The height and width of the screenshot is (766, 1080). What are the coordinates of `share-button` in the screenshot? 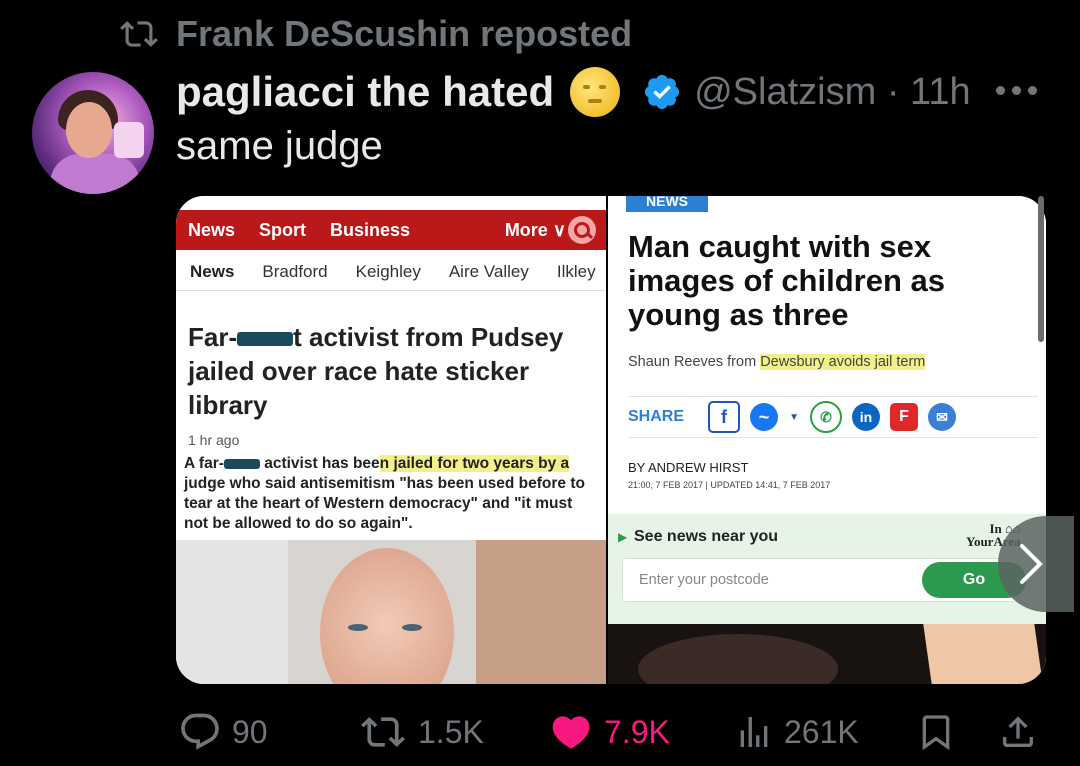 It's located at (1018, 732).